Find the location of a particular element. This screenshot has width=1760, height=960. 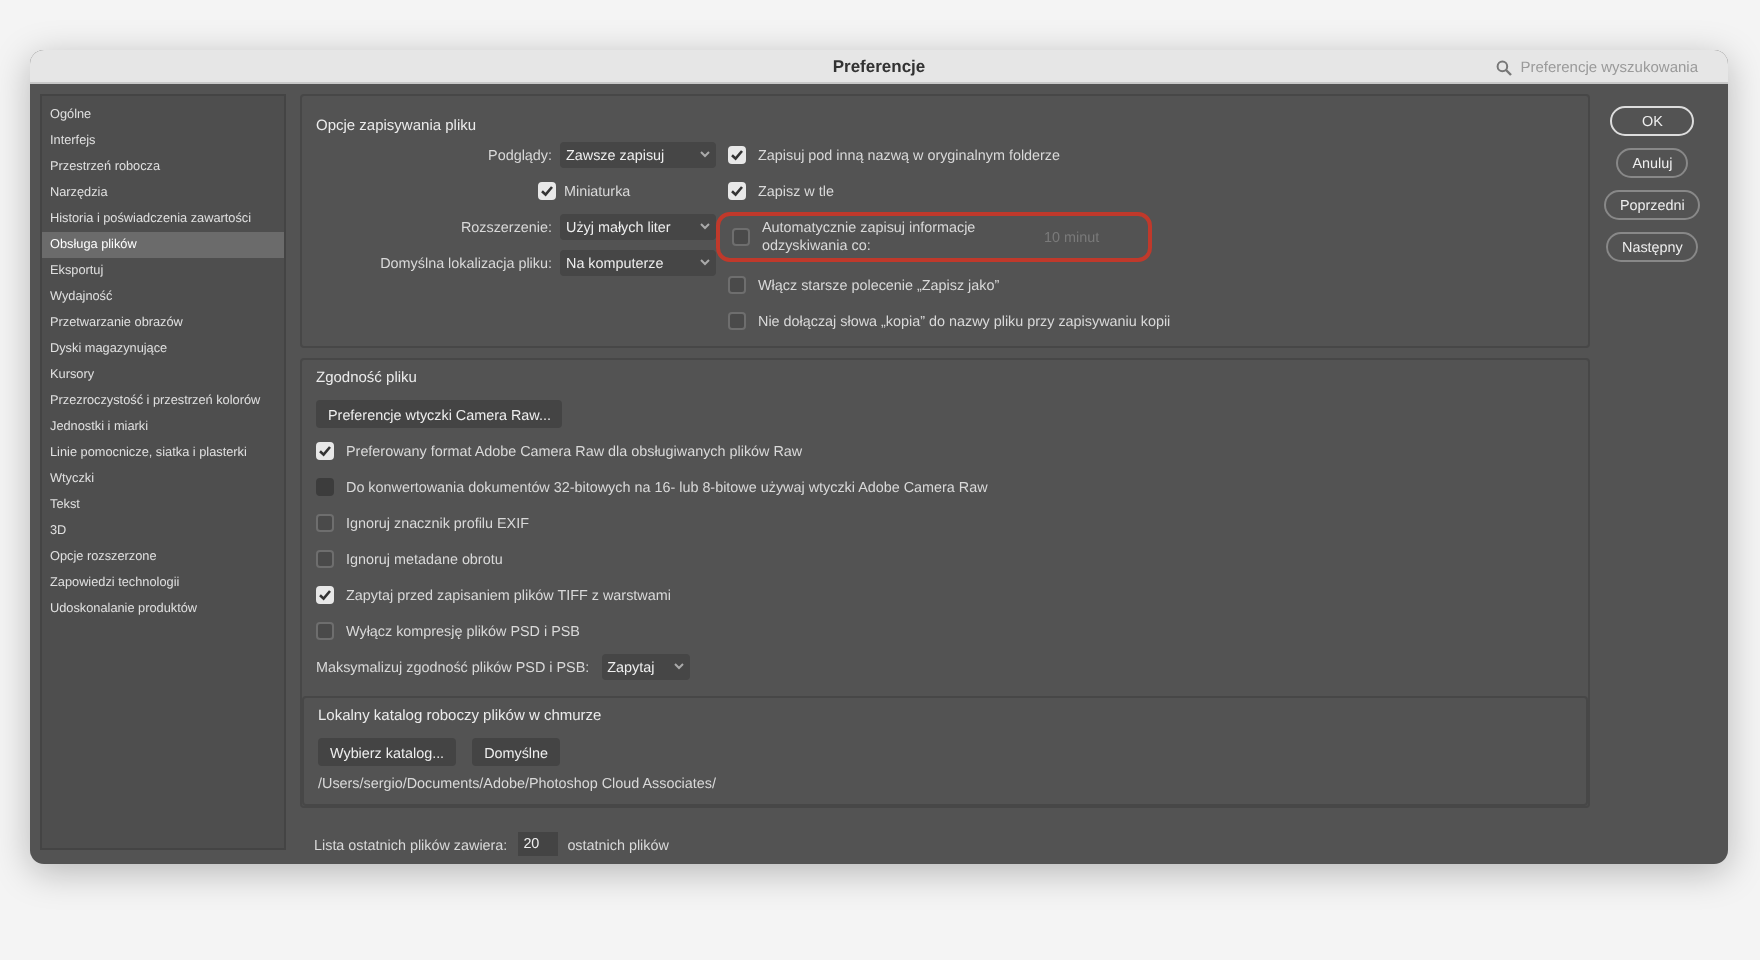

search-icon is located at coordinates (1504, 67).